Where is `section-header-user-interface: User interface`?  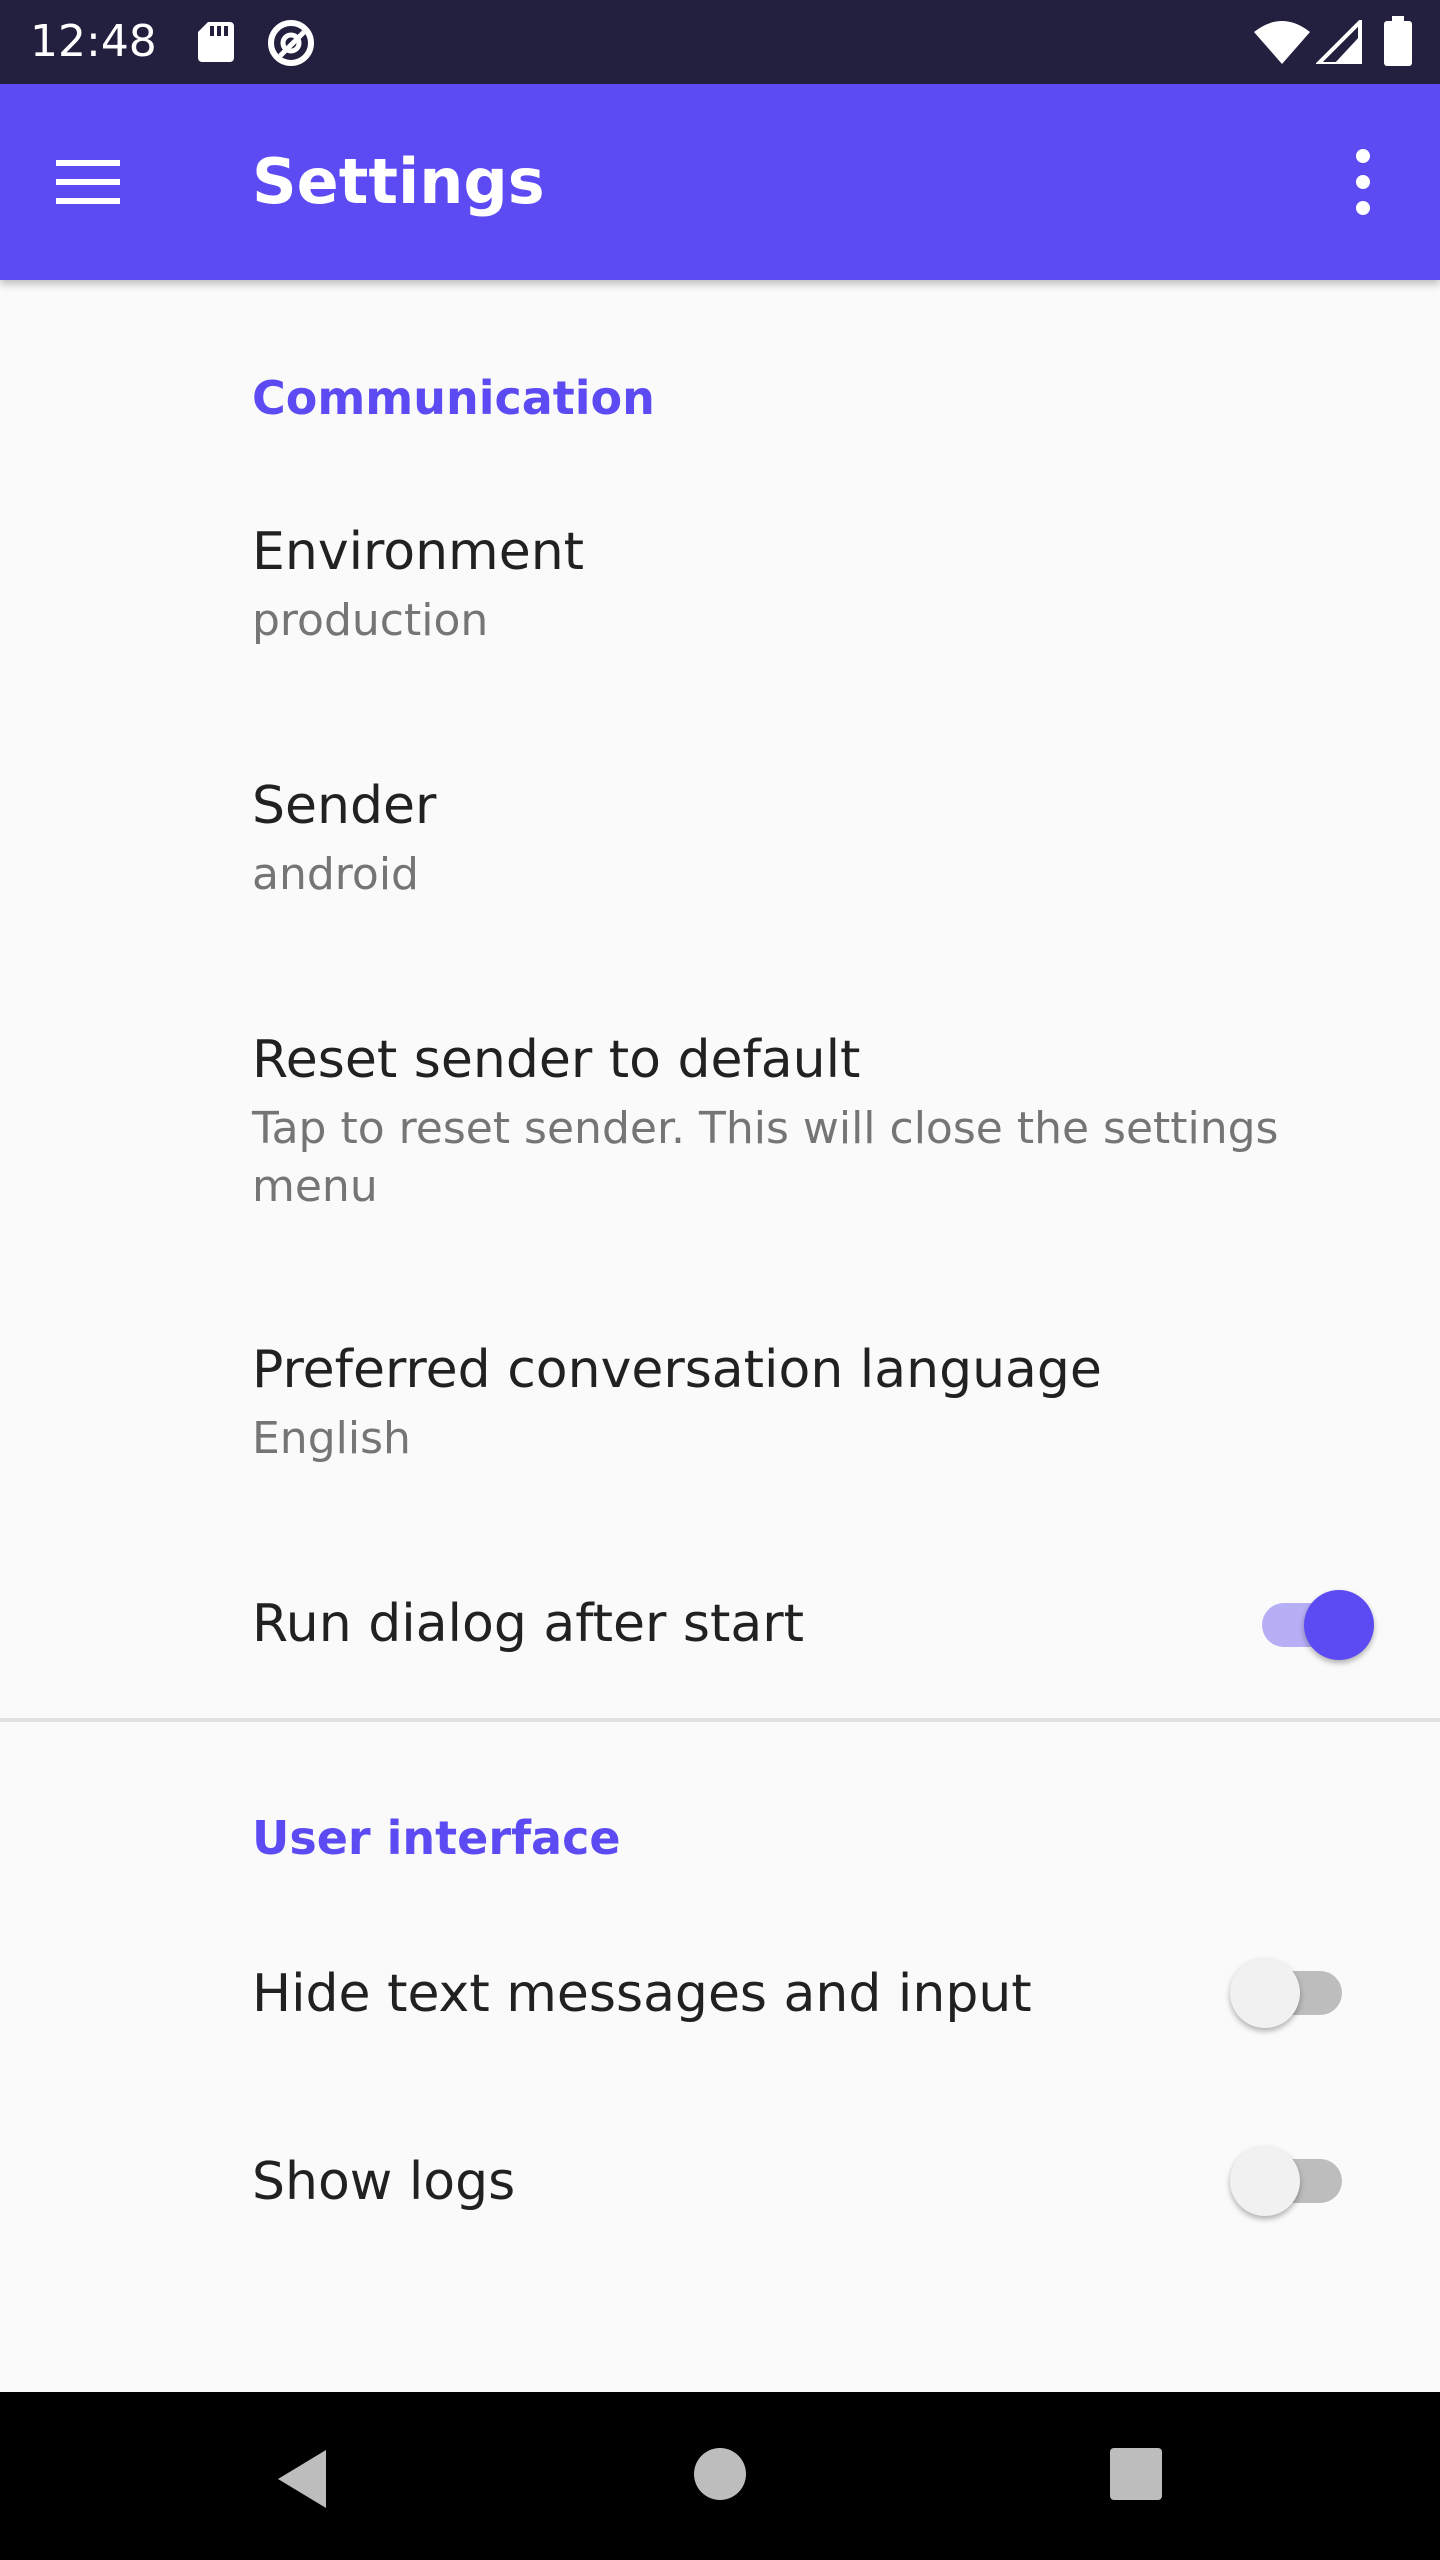
section-header-user-interface: User interface is located at coordinates (436, 1838).